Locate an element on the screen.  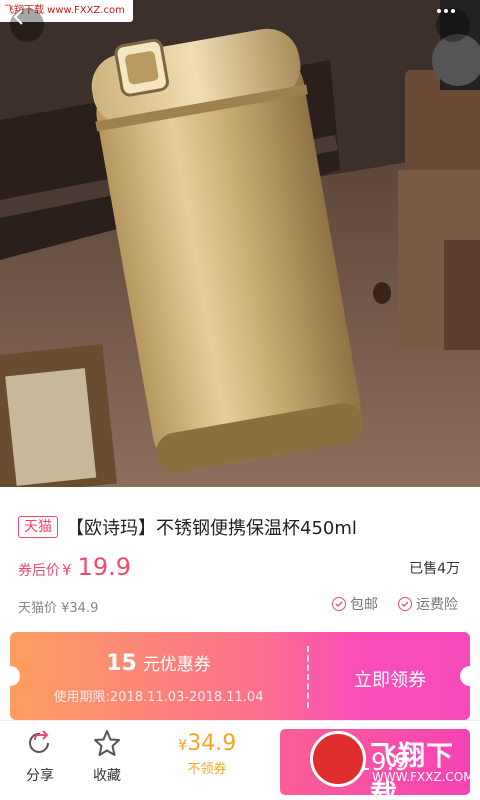
favorite-label: 收藏 is located at coordinates (107, 776).